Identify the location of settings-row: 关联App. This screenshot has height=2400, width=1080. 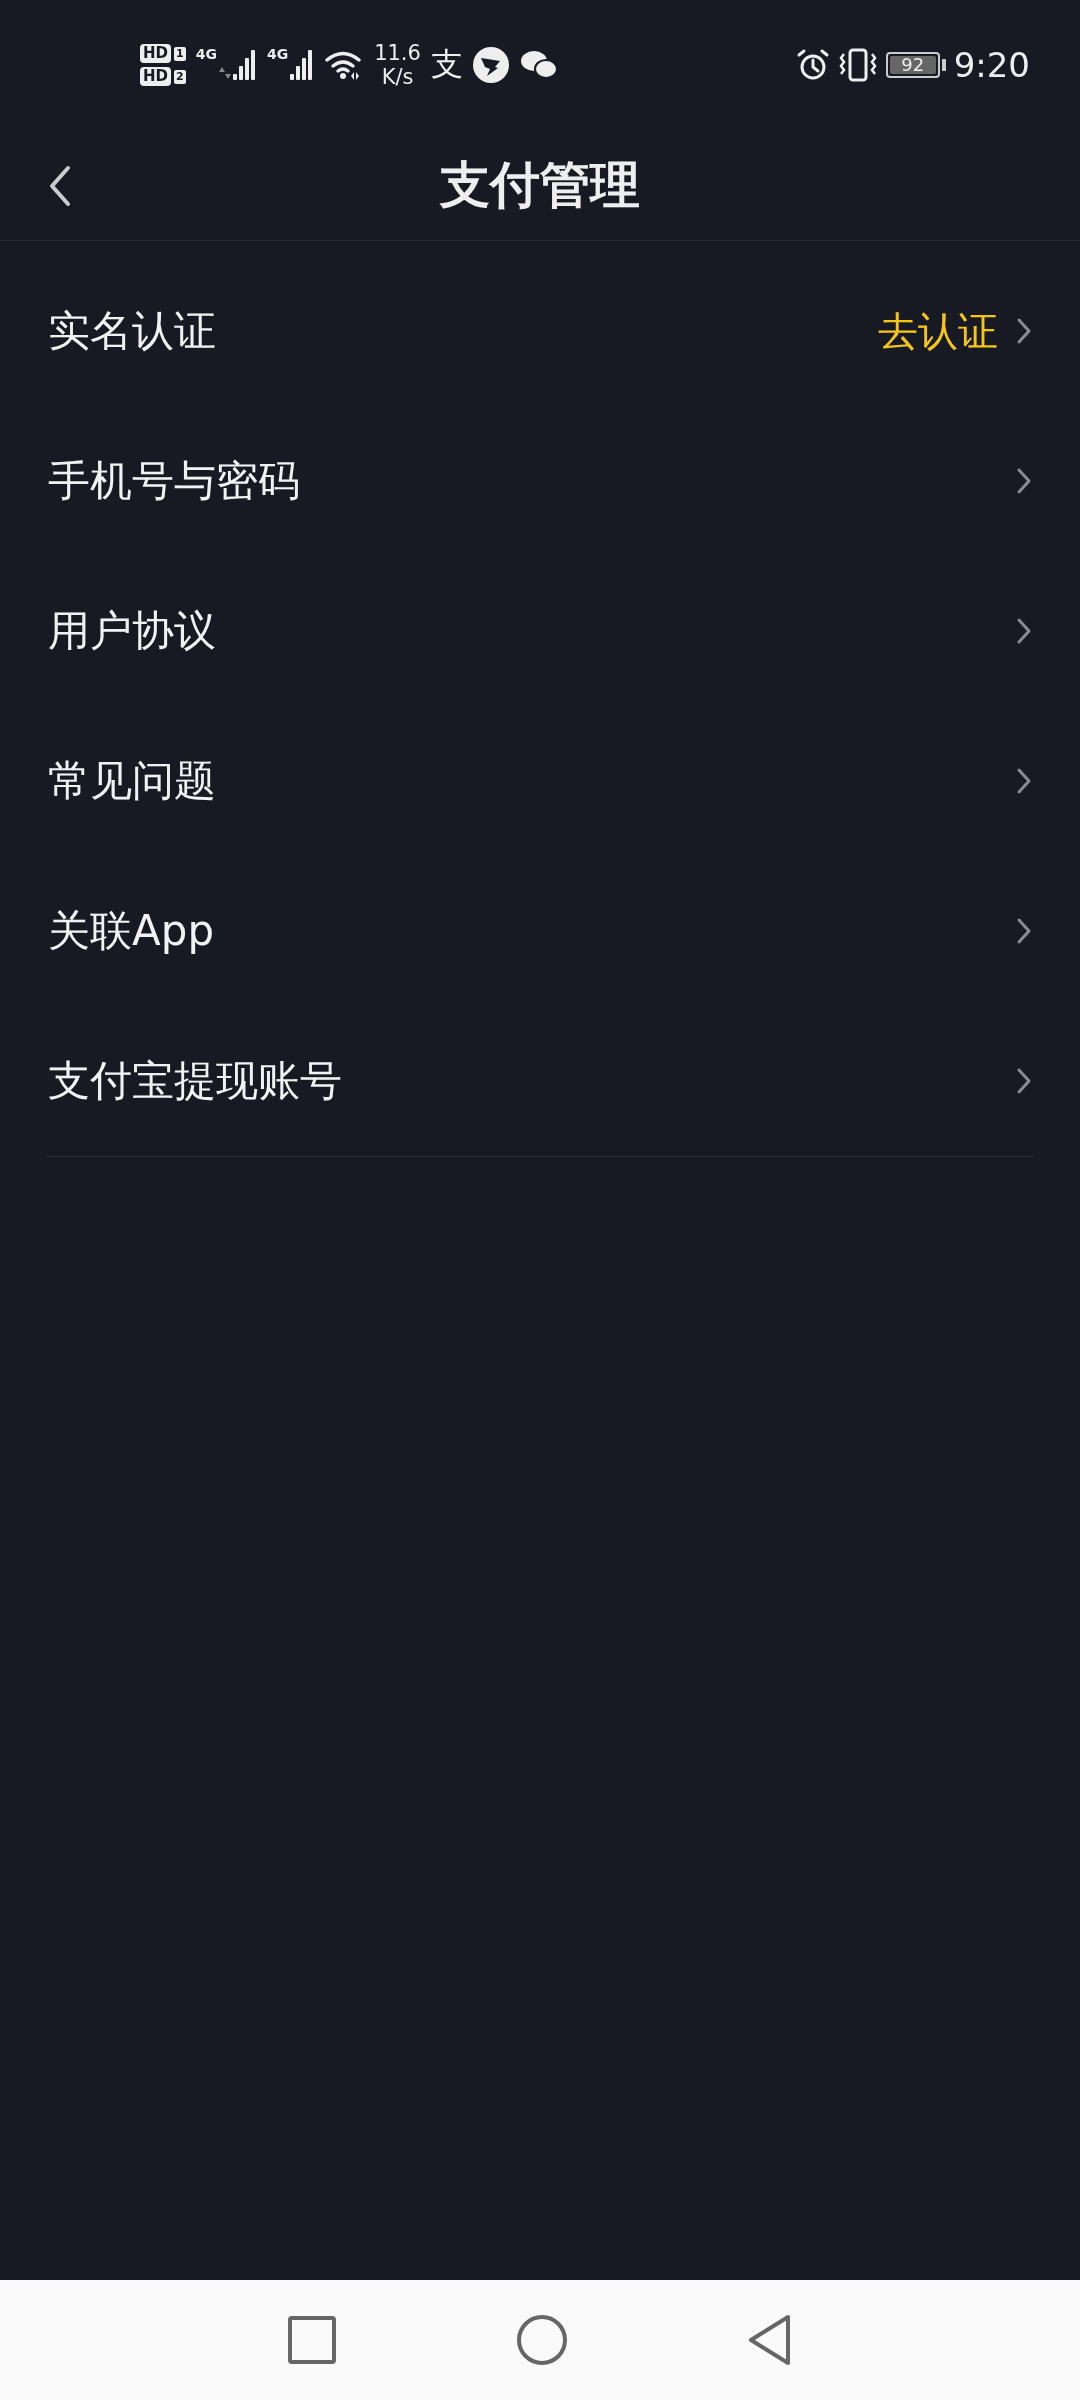
(540, 931).